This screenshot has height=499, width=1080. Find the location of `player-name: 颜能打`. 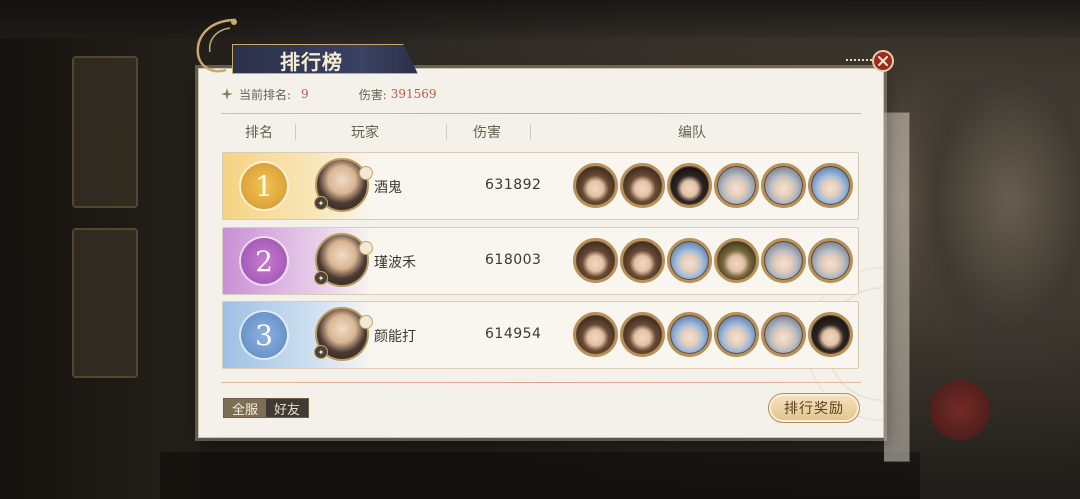

player-name: 颜能打 is located at coordinates (395, 337).